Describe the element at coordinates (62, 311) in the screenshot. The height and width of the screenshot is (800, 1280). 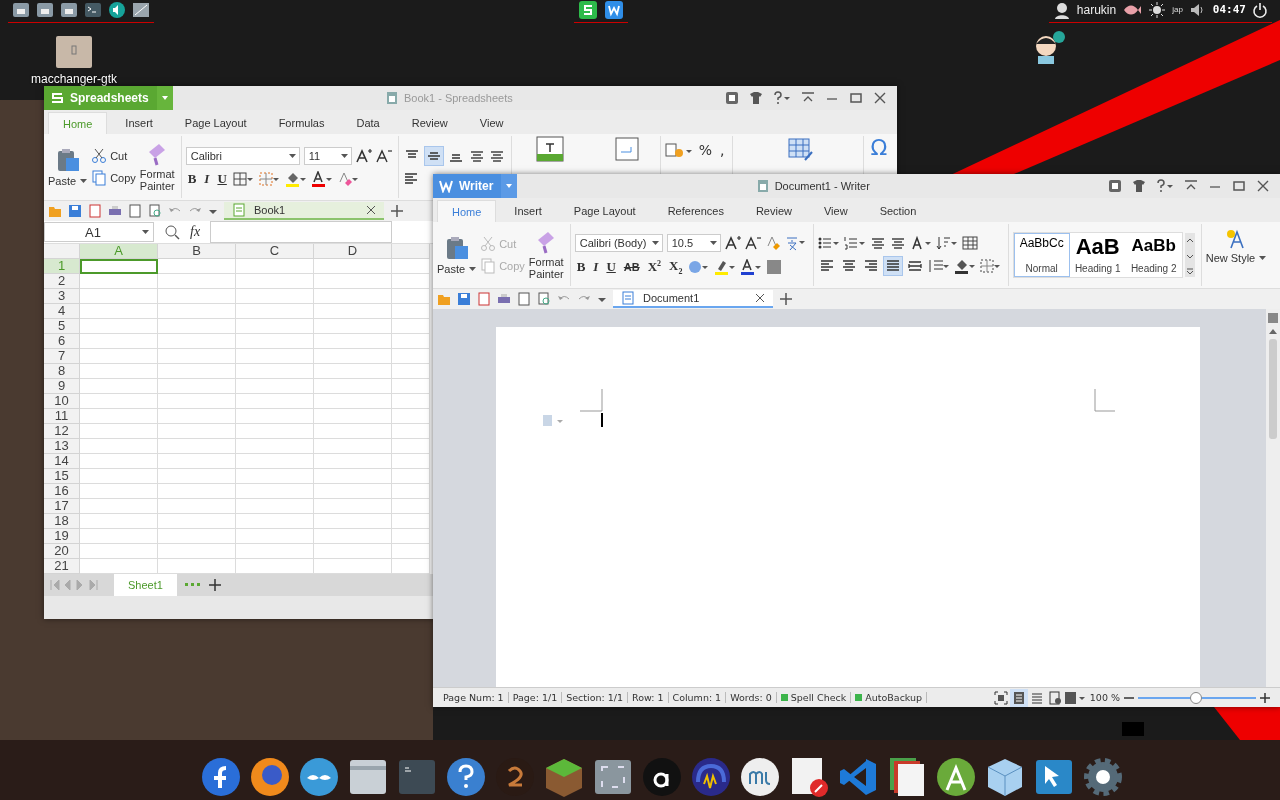
I see `row-header: 4` at that location.